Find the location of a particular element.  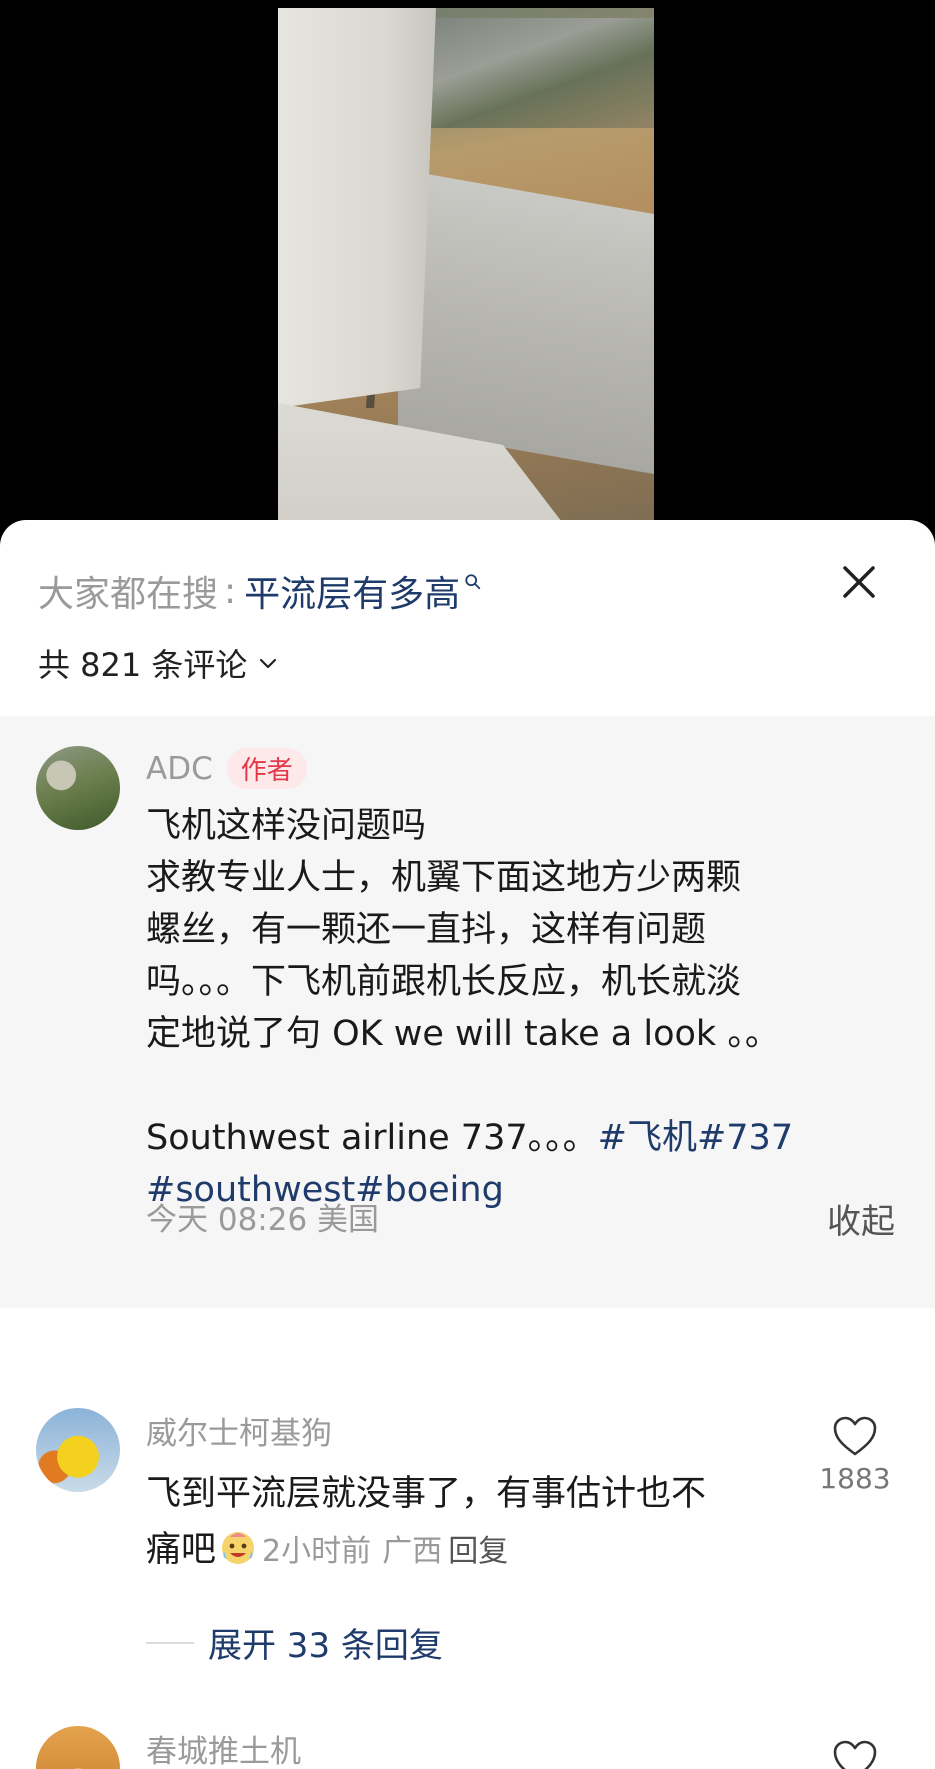

trending-search-term: 平流层有多高 is located at coordinates (352, 591).